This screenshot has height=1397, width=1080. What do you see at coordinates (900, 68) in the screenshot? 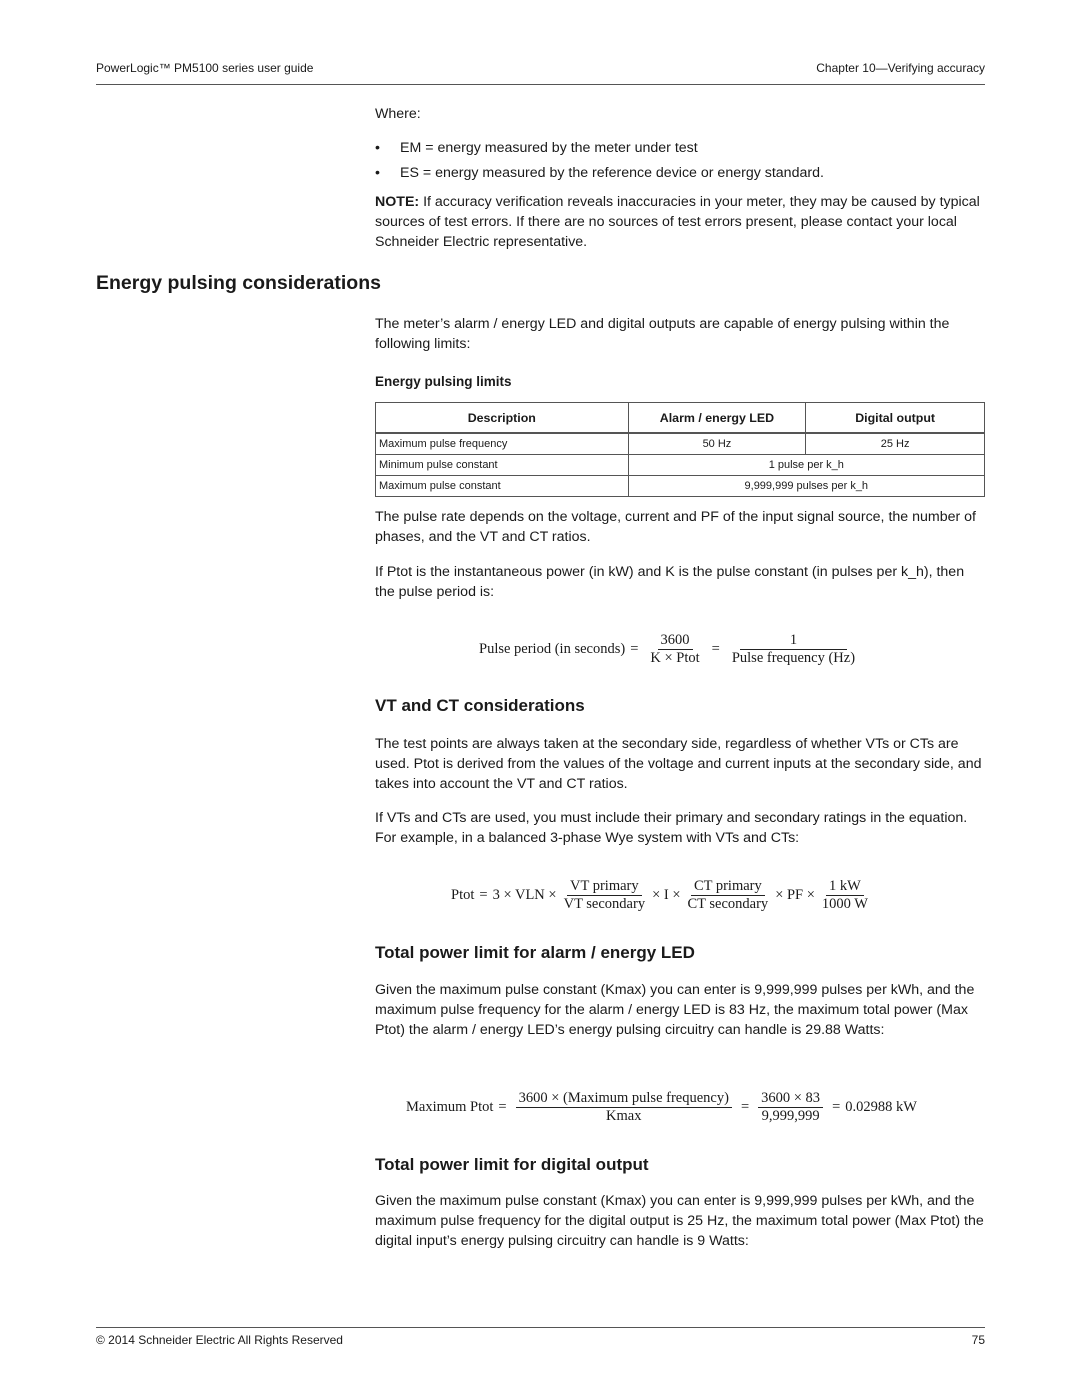
I see `running-header-chapter: Chapter 10—Verifying accuracy` at bounding box center [900, 68].